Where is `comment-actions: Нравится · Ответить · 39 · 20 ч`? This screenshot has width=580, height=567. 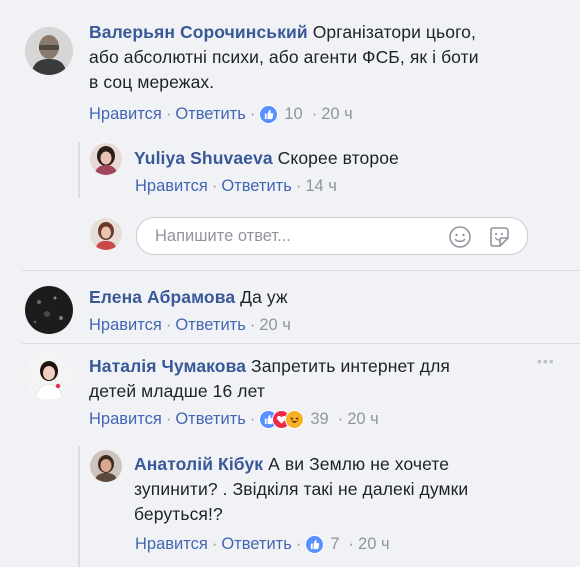
comment-actions: Нравится · Ответить · 39 · 20 ч is located at coordinates (234, 419).